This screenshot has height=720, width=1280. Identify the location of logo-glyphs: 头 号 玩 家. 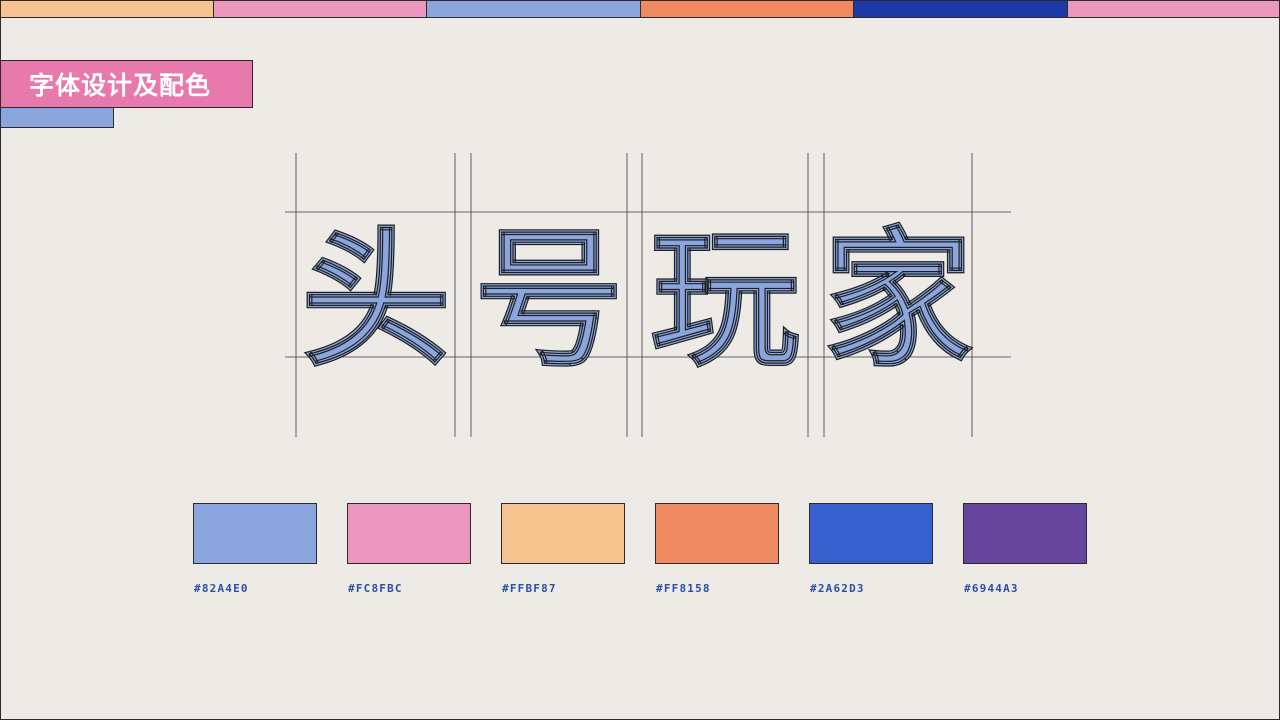
(636, 300).